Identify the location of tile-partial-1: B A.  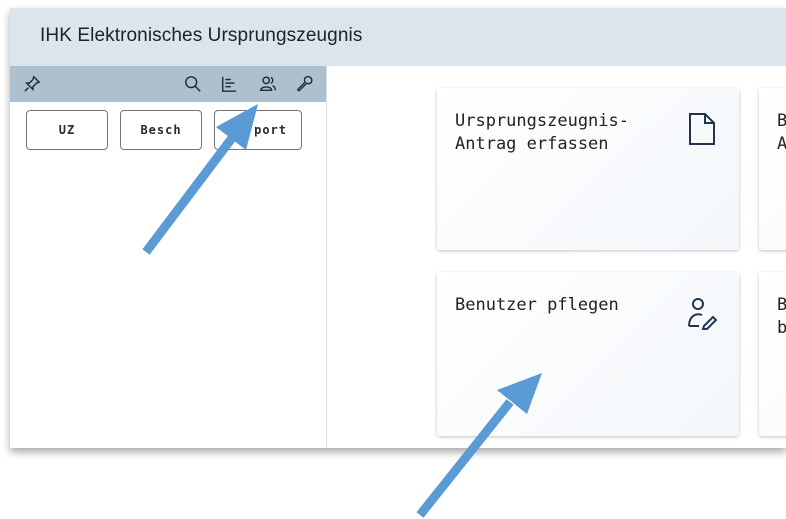
(772, 169).